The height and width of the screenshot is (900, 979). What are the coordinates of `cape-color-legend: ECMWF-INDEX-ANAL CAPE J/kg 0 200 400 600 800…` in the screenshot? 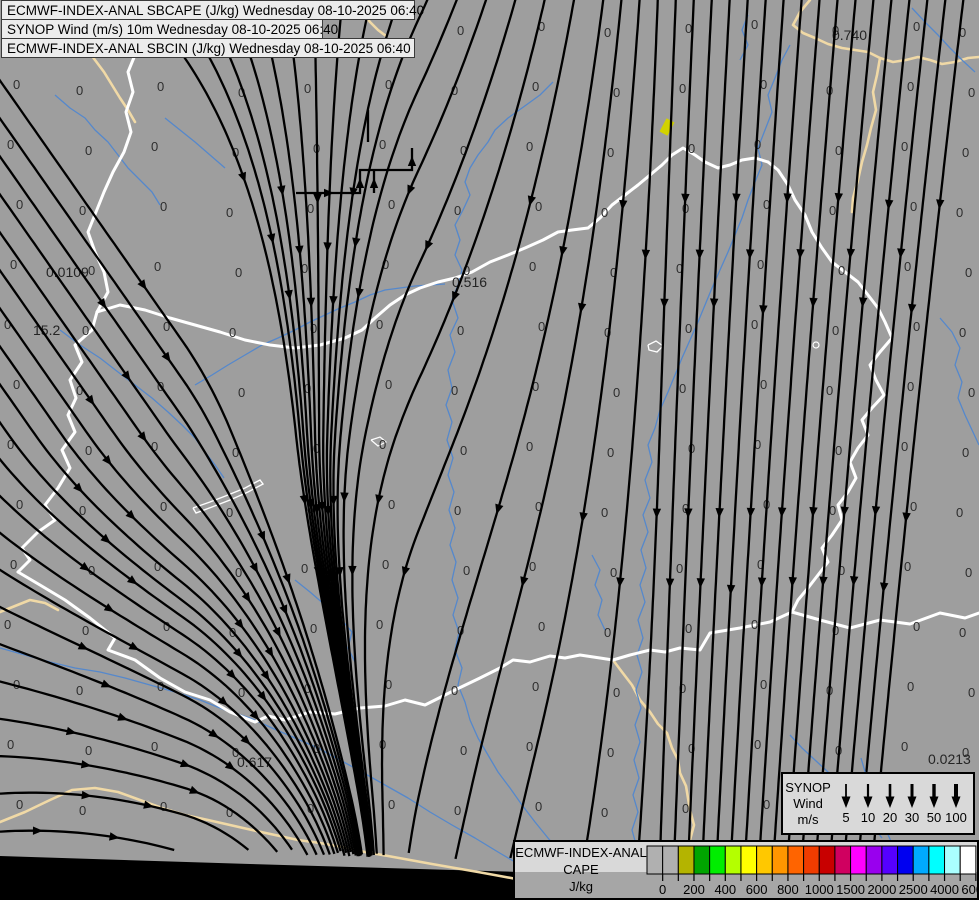 It's located at (746, 870).